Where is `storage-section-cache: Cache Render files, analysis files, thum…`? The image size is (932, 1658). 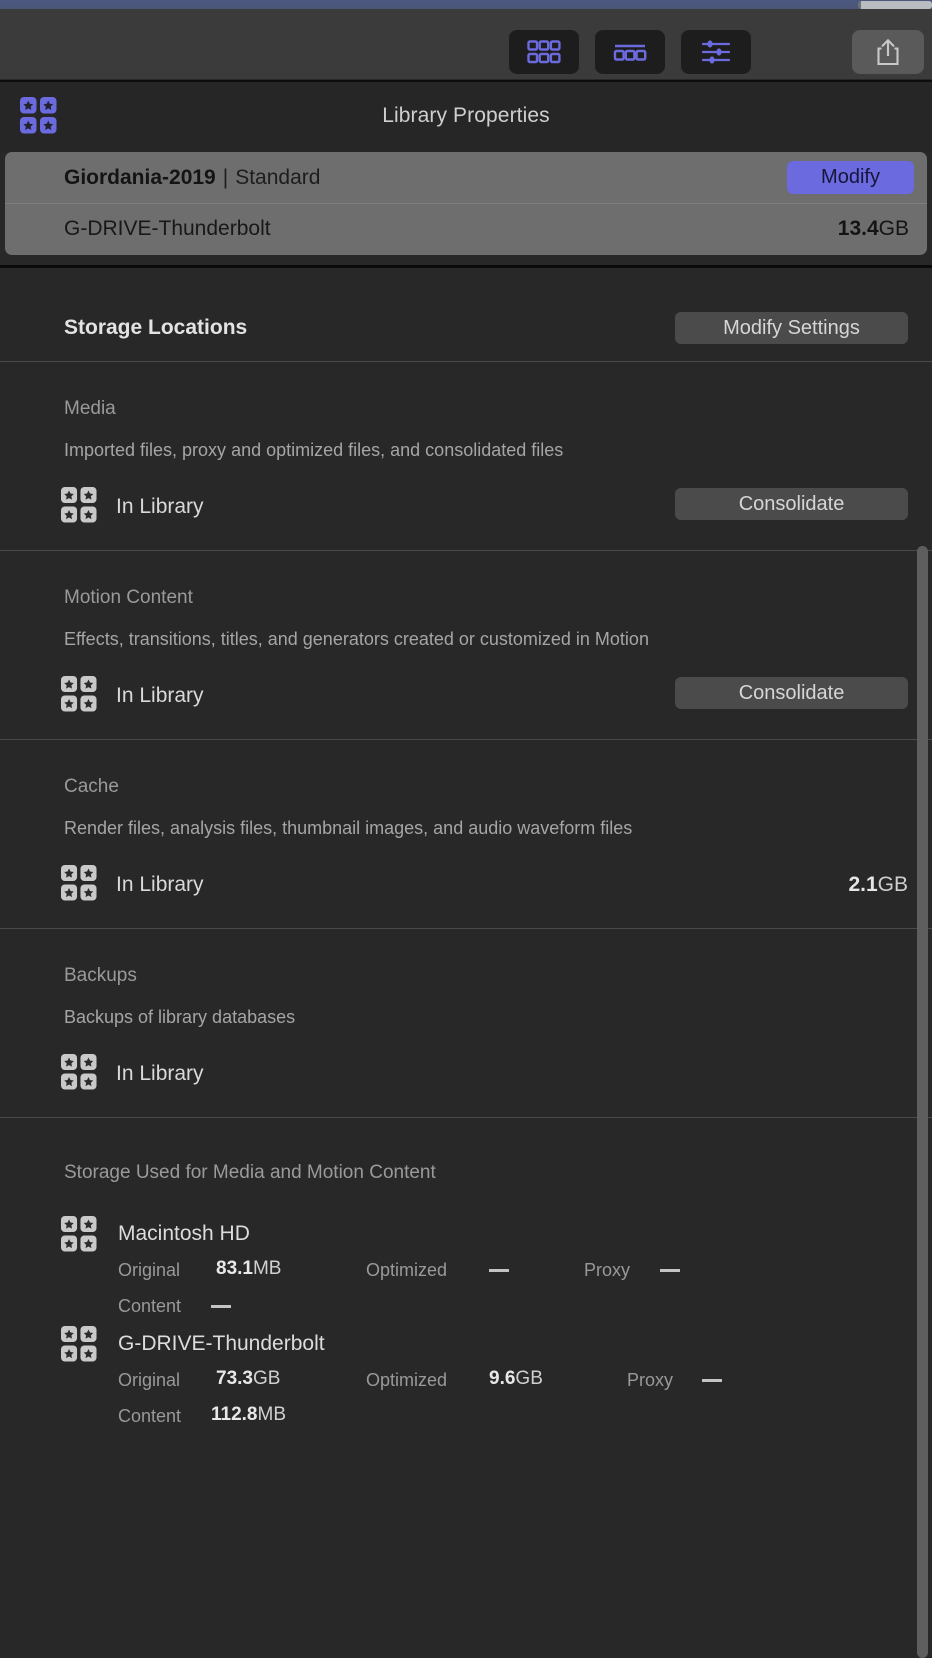
storage-section-cache: Cache Render files, analysis files, thum… is located at coordinates (466, 834).